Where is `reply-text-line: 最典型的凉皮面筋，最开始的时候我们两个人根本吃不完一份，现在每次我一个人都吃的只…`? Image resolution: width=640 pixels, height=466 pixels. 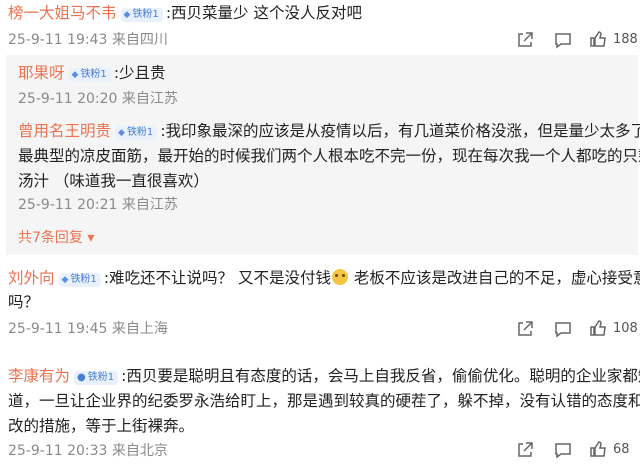 reply-text-line: 最典型的凉皮面筋，最开始的时候我们两个人根本吃不完一份，现在每次我一个人都吃的只… is located at coordinates (329, 156).